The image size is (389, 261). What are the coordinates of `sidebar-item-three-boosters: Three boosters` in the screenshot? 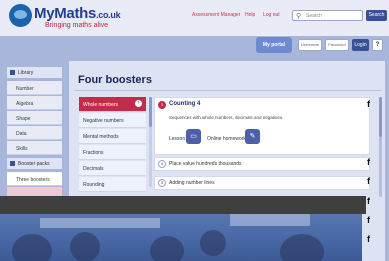 It's located at (34, 179).